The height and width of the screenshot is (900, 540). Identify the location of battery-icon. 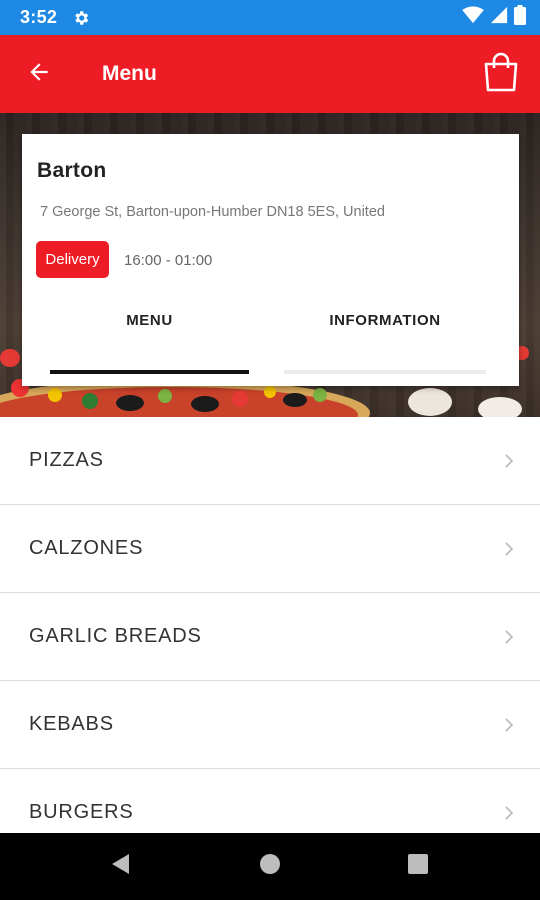
(520, 17).